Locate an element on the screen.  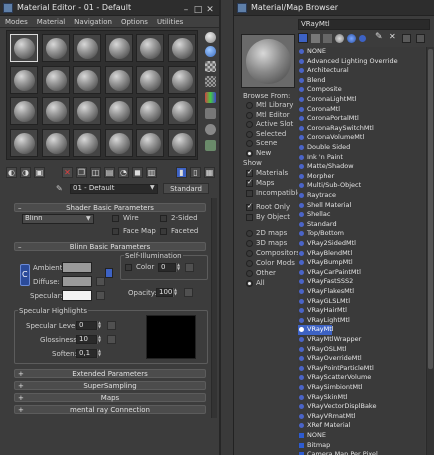
shader-type-select: Blinn is located at coordinates (58, 219).